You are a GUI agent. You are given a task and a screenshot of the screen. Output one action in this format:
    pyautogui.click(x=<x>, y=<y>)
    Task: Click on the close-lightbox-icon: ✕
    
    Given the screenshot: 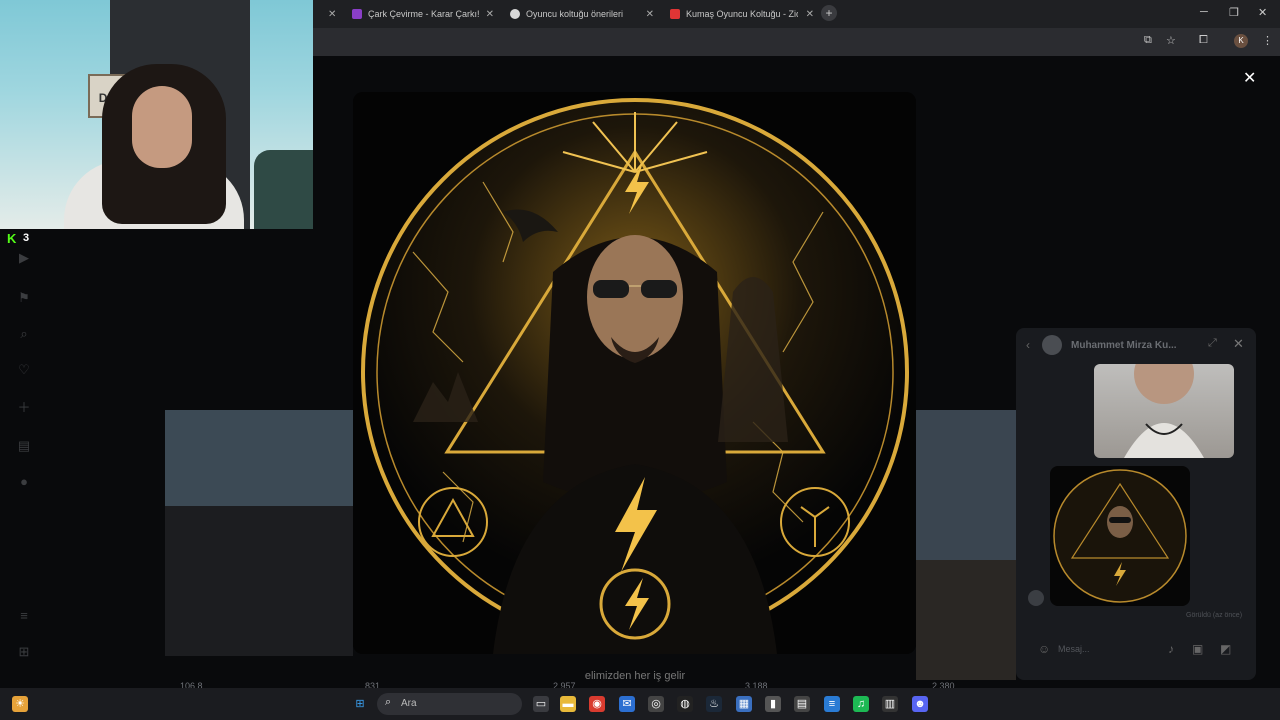 What is the action you would take?
    pyautogui.click(x=1249, y=78)
    